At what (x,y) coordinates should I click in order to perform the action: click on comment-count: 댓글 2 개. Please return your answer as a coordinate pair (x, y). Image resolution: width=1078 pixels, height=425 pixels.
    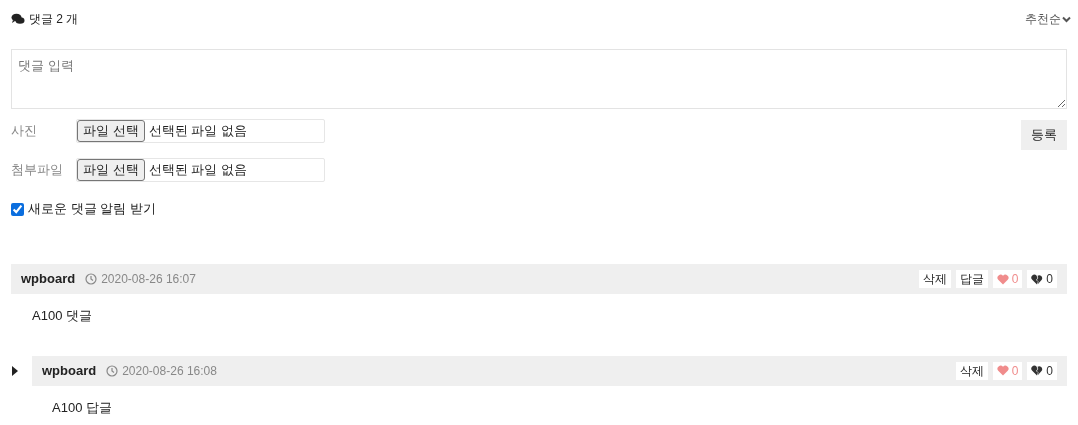
    Looking at the image, I should click on (54, 19).